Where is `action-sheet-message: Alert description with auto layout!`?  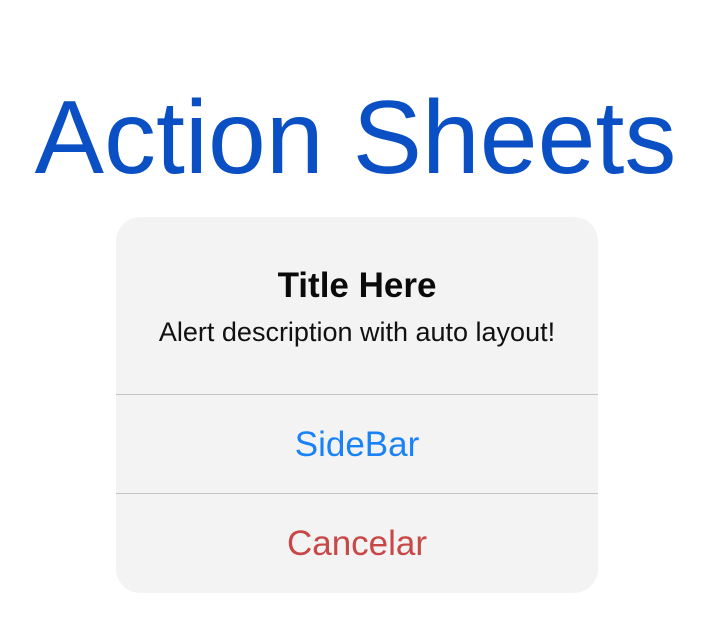
action-sheet-message: Alert description with auto layout! is located at coordinates (357, 332).